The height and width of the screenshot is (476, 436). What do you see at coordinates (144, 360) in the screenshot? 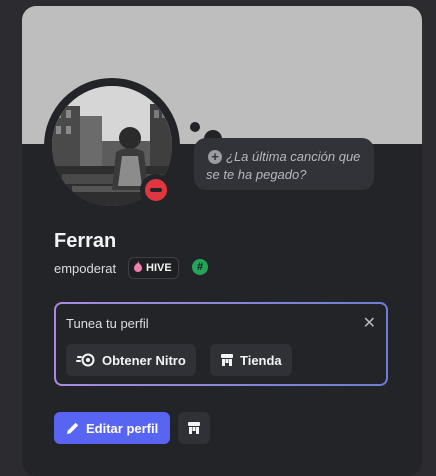
I see `get-nitro-label: Obtener Nitro` at bounding box center [144, 360].